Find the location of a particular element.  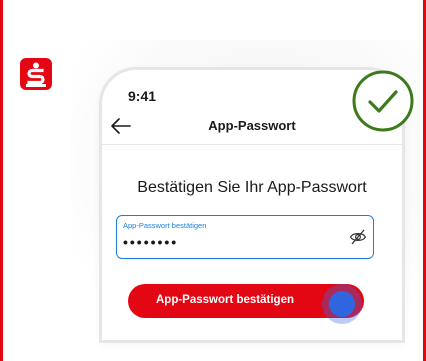

left-frame-border is located at coordinates (1, 180).